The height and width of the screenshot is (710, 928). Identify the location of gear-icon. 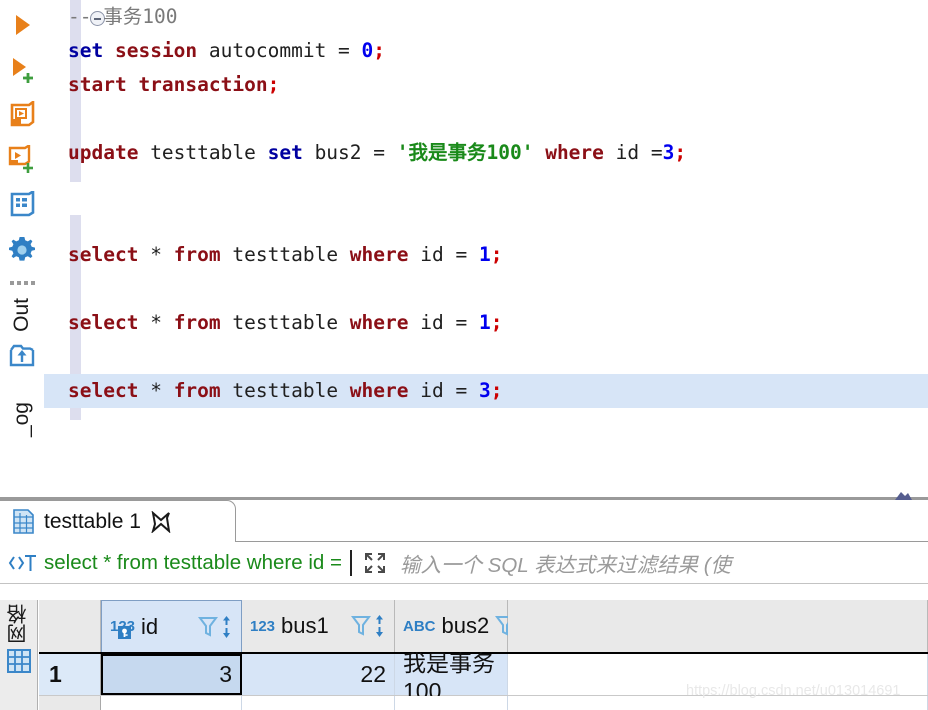
(22, 250).